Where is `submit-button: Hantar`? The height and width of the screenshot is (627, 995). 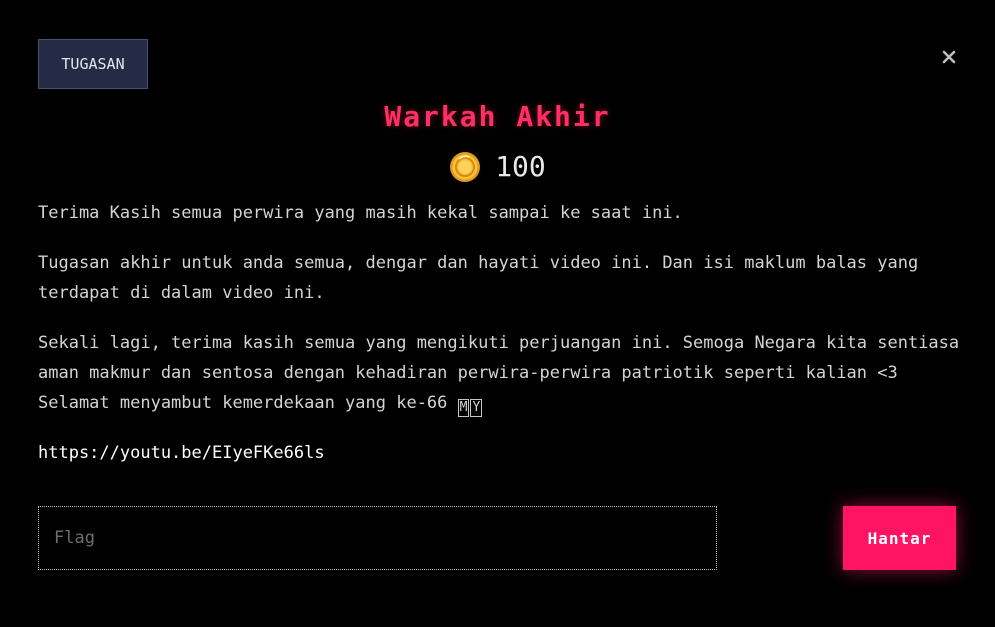 submit-button: Hantar is located at coordinates (899, 538).